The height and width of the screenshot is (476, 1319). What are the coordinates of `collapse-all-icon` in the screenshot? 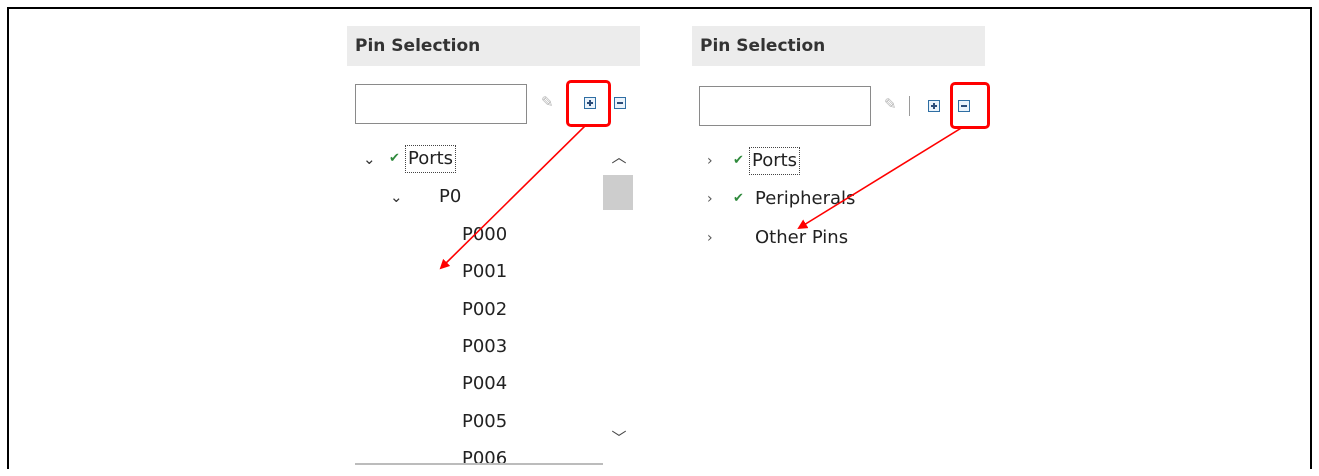 It's located at (620, 103).